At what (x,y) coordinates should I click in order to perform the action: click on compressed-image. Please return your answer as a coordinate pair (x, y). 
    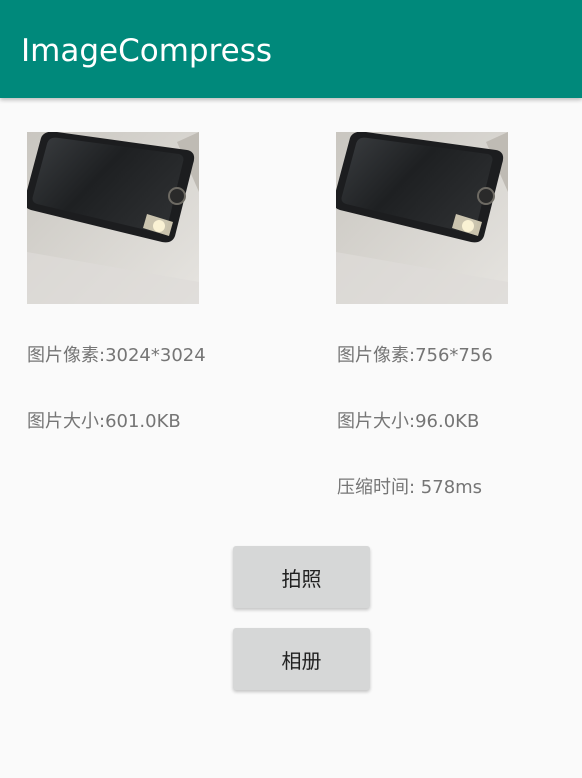
    Looking at the image, I should click on (422, 218).